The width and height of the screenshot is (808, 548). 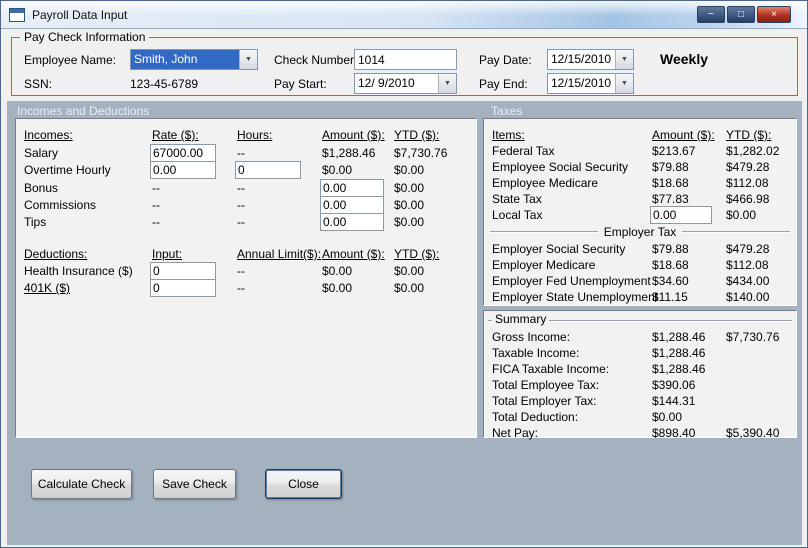 What do you see at coordinates (279, 254) in the screenshot?
I see `annual-limit-header: Annual Limit($):` at bounding box center [279, 254].